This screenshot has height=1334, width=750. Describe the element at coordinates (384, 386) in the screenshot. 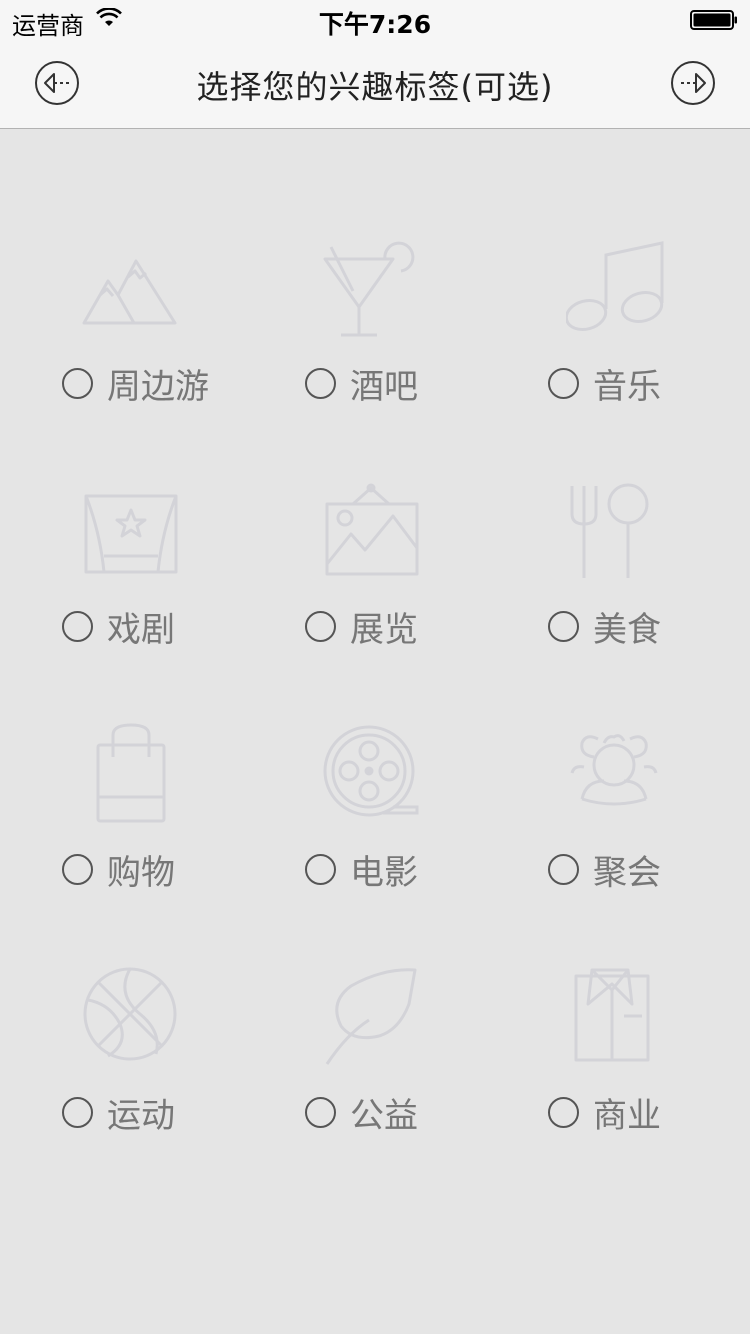

I see `tag-label: 酒吧` at that location.